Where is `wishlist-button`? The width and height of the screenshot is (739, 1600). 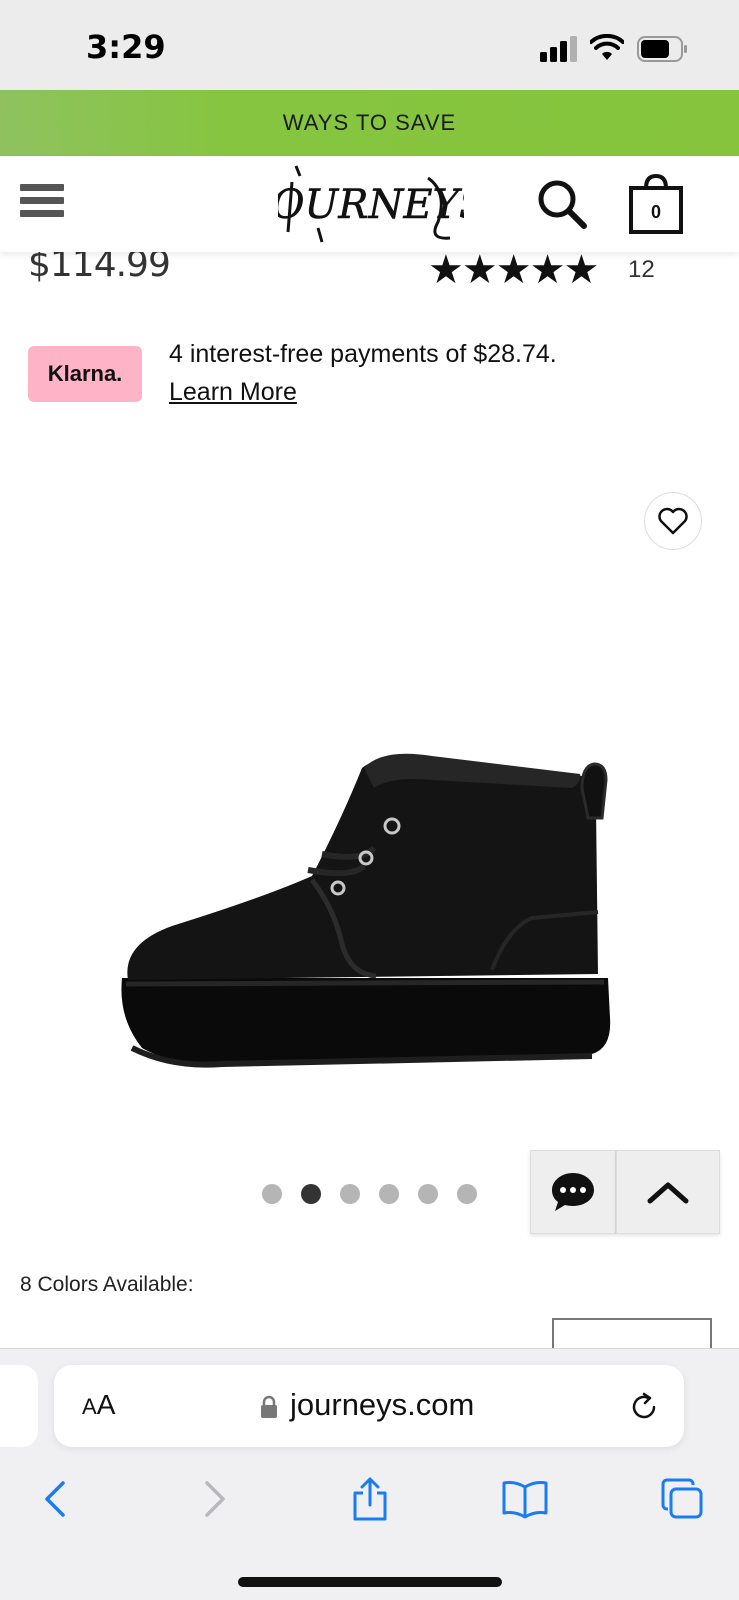 wishlist-button is located at coordinates (673, 521).